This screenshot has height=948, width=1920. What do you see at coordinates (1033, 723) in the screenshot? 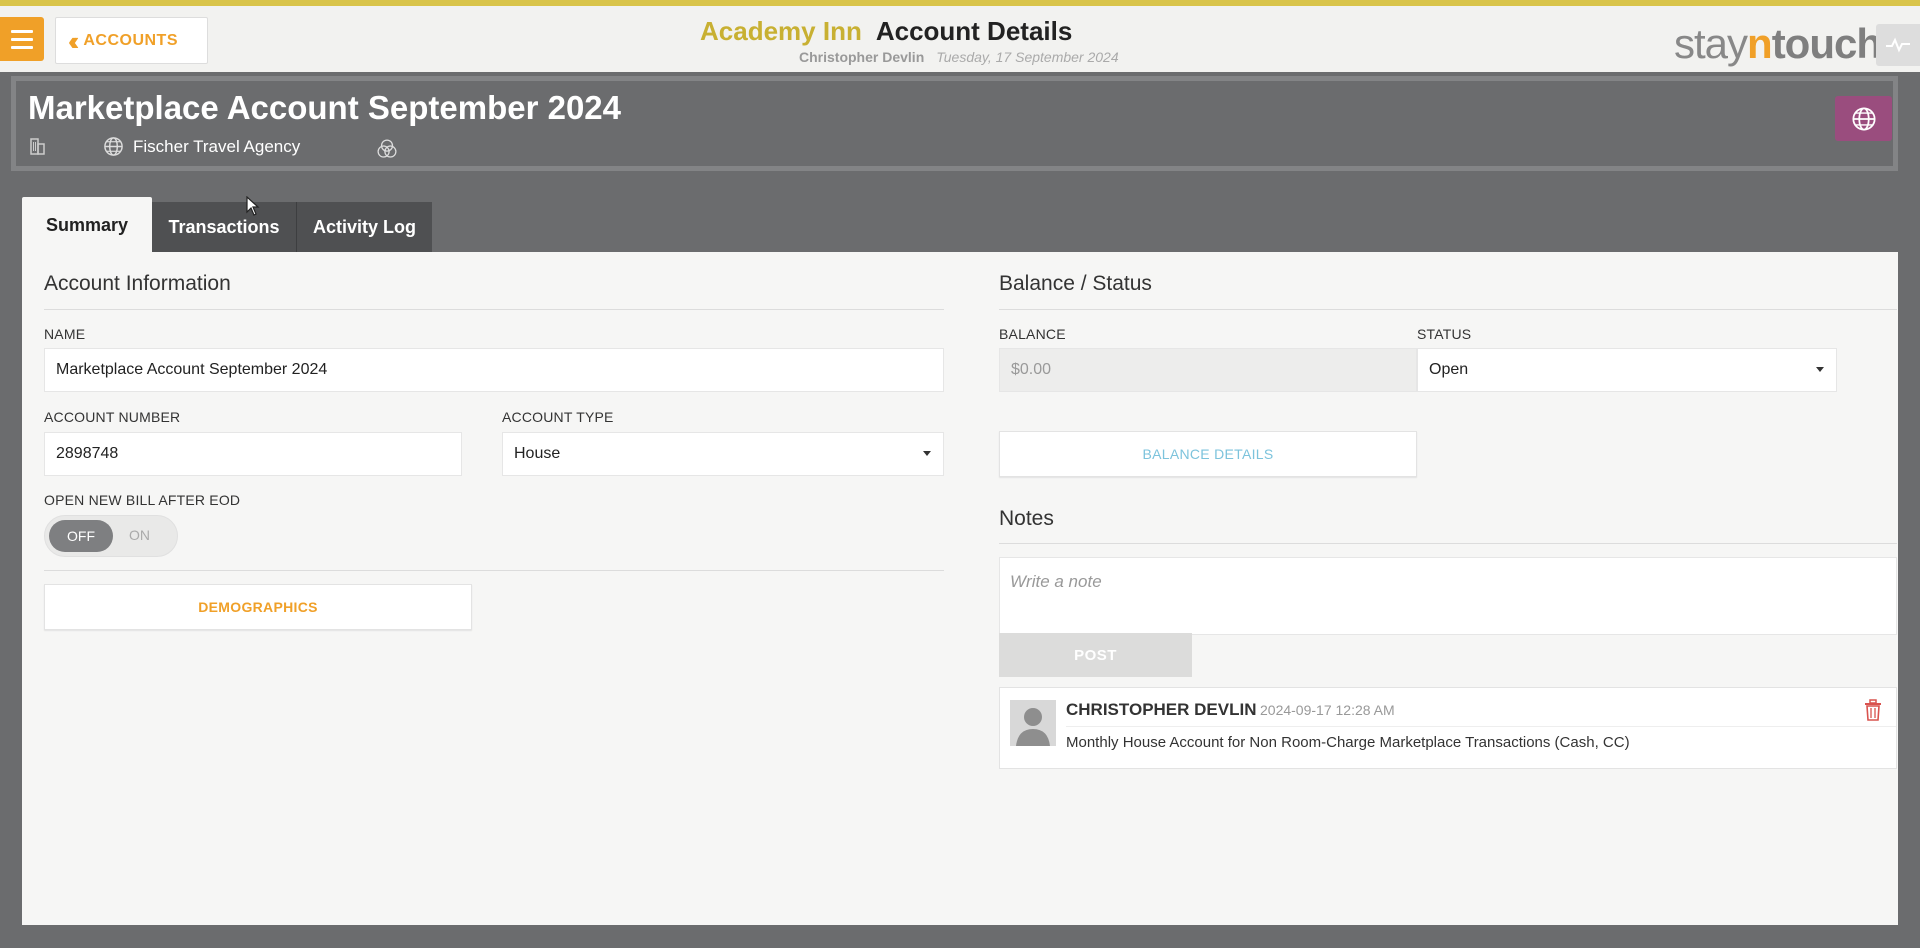
I see `avatar` at bounding box center [1033, 723].